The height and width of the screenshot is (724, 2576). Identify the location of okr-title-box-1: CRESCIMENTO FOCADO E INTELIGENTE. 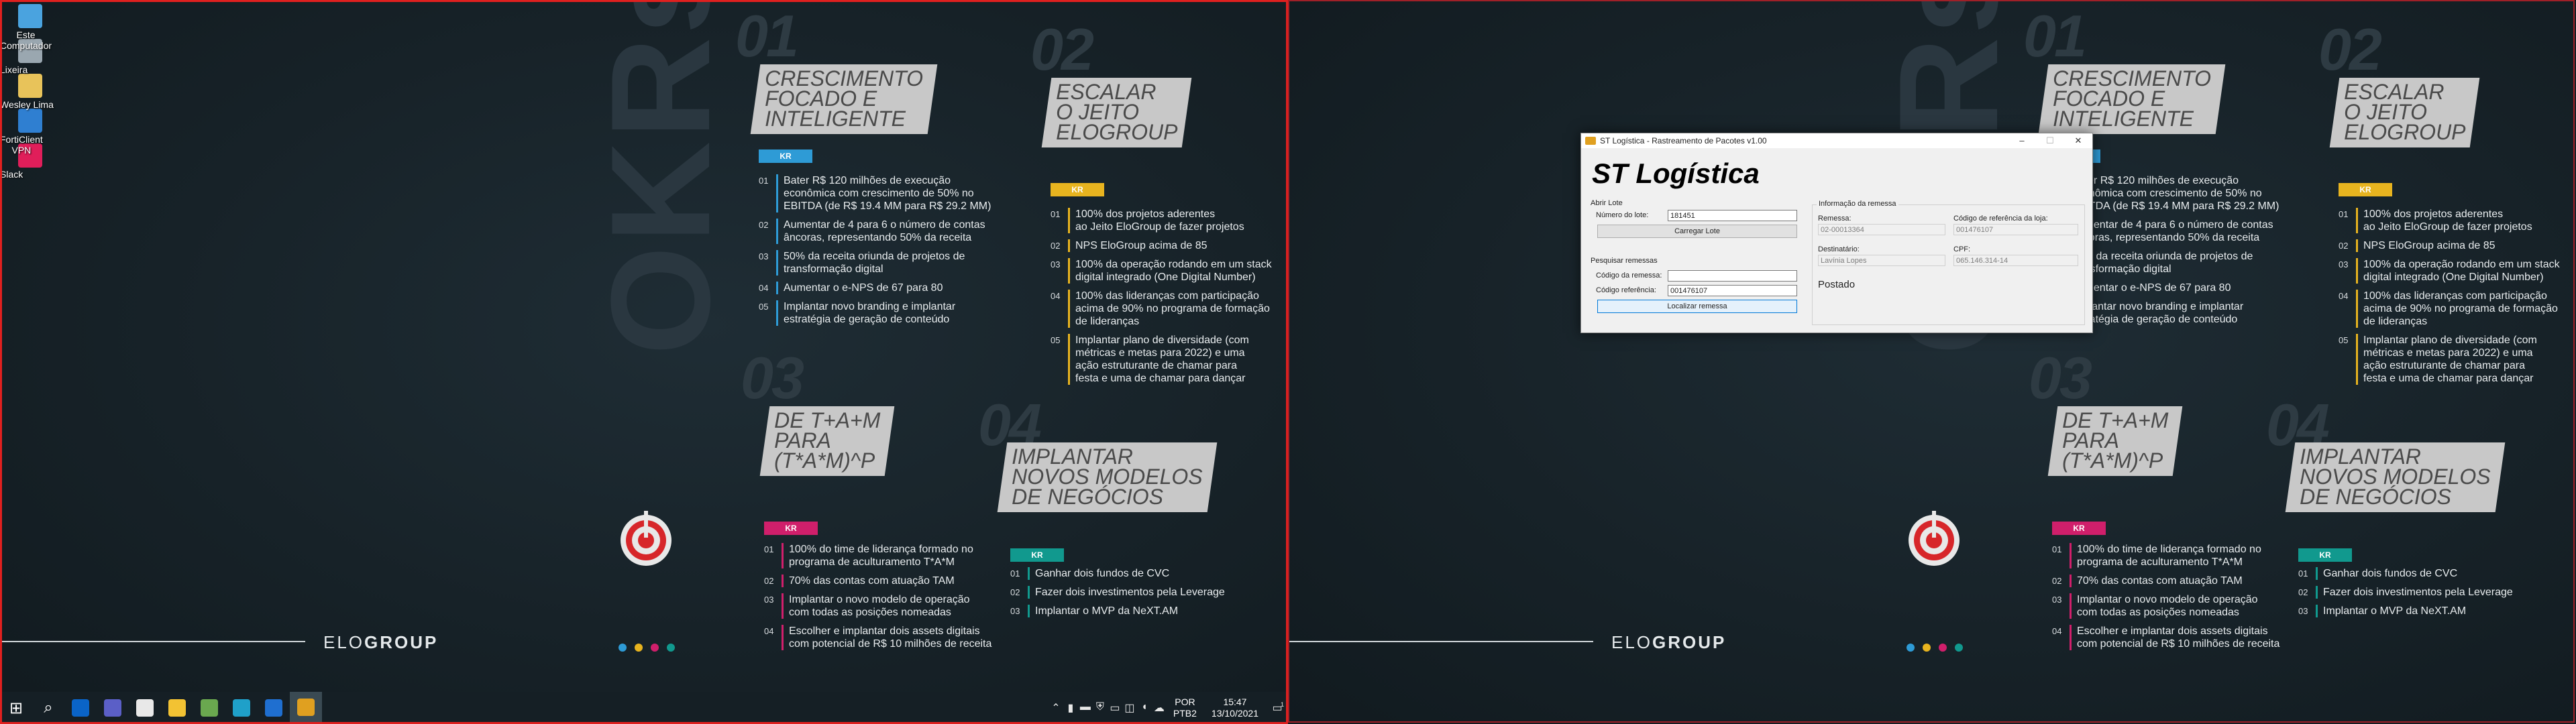
(844, 99).